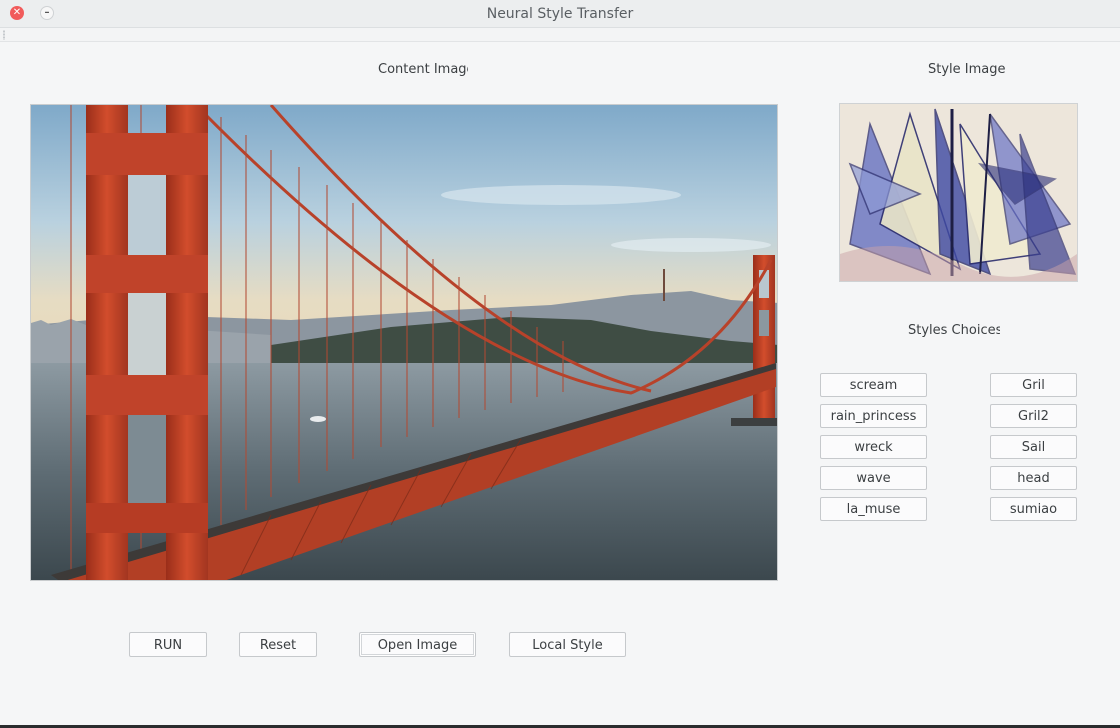 This screenshot has width=1120, height=728. Describe the element at coordinates (168, 644) in the screenshot. I see `run-button: RUN` at that location.